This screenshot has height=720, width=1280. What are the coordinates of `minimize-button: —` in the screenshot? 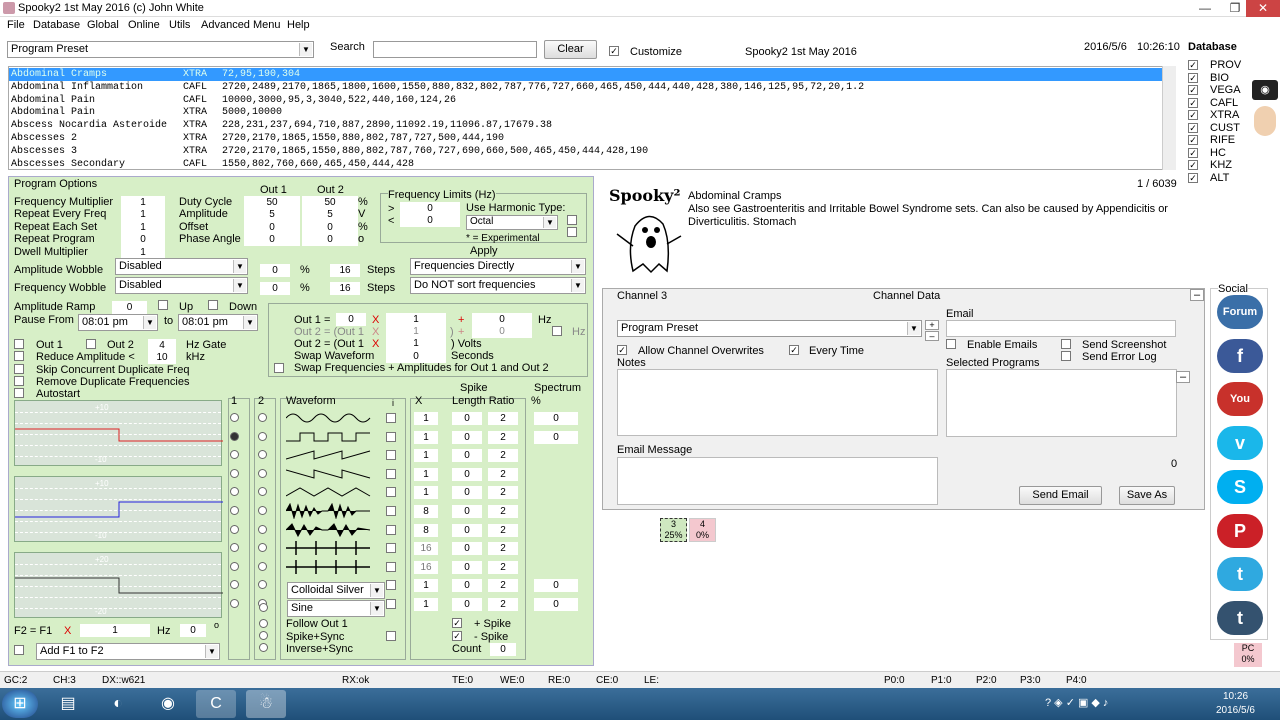 It's located at (1205, 8).